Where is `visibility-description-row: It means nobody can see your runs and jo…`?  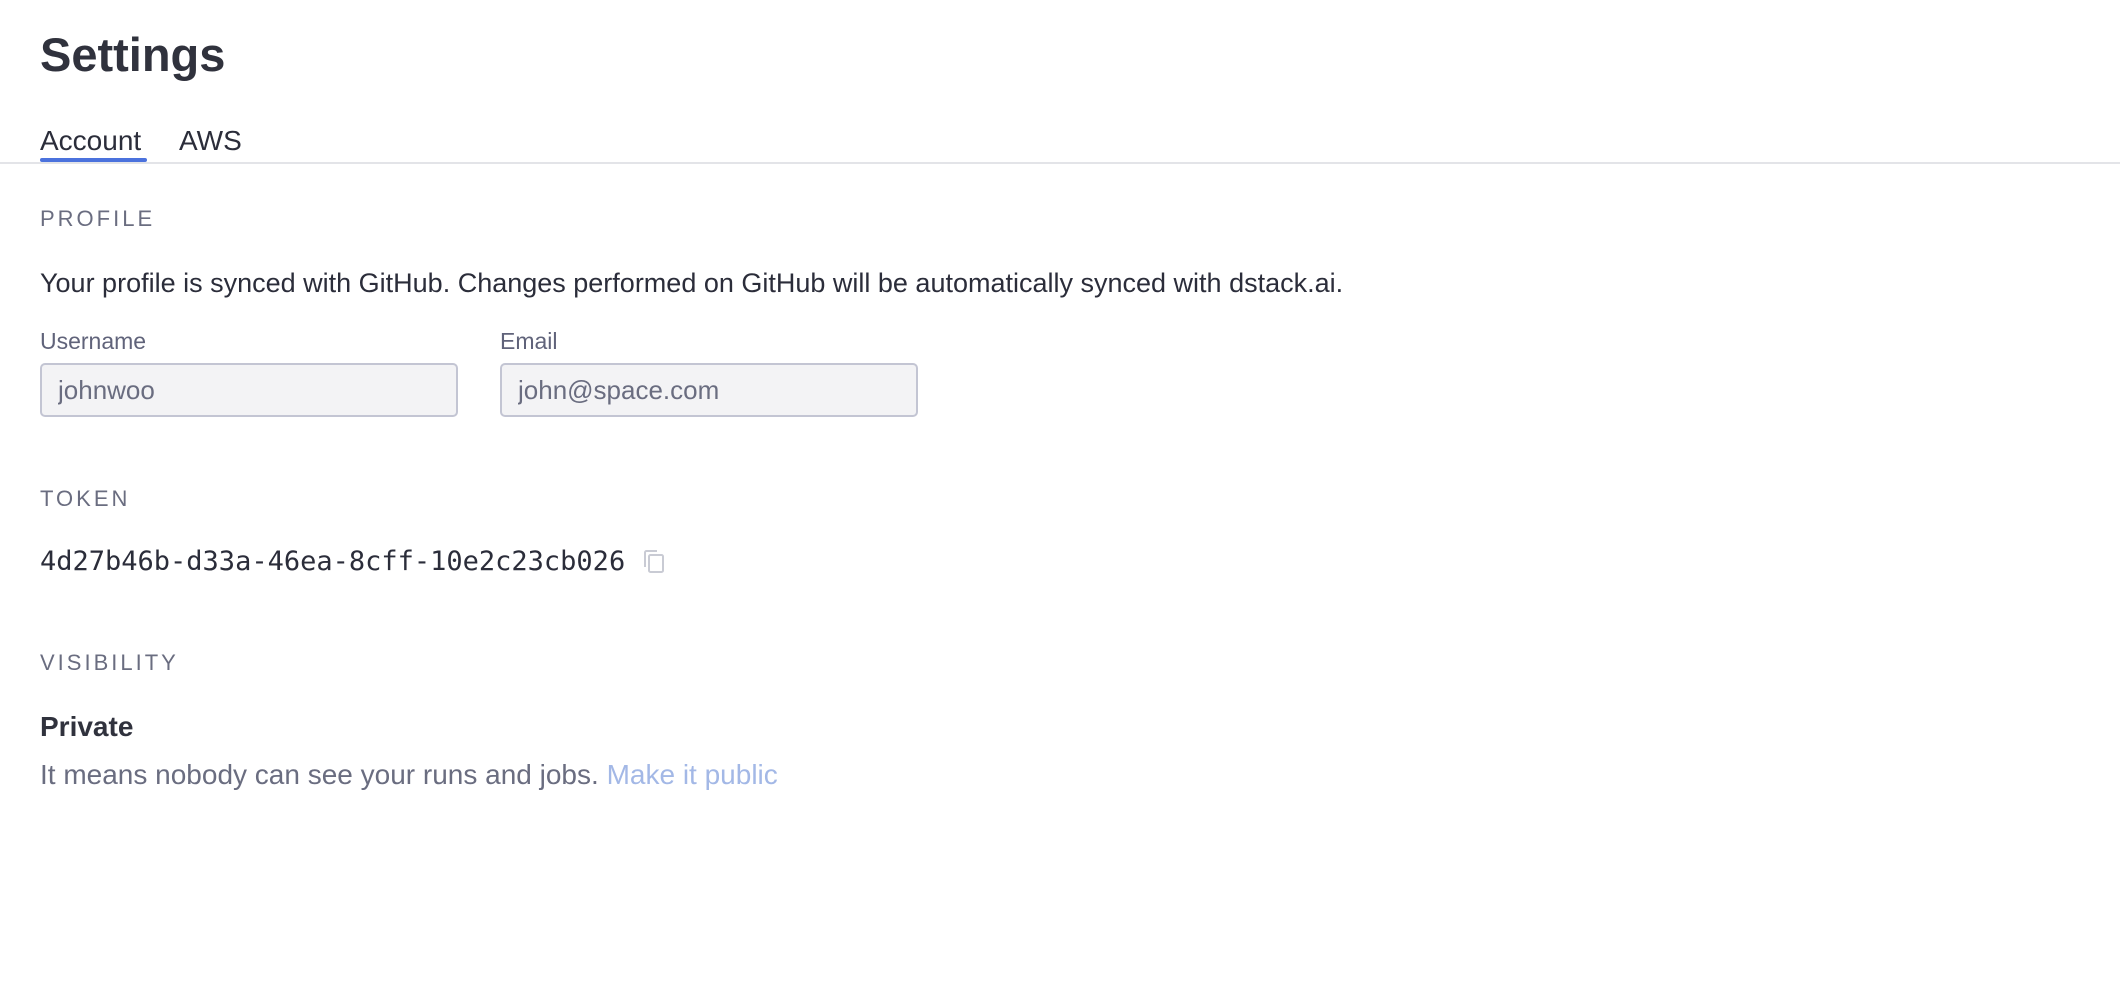 visibility-description-row: It means nobody can see your runs and jo… is located at coordinates (409, 775).